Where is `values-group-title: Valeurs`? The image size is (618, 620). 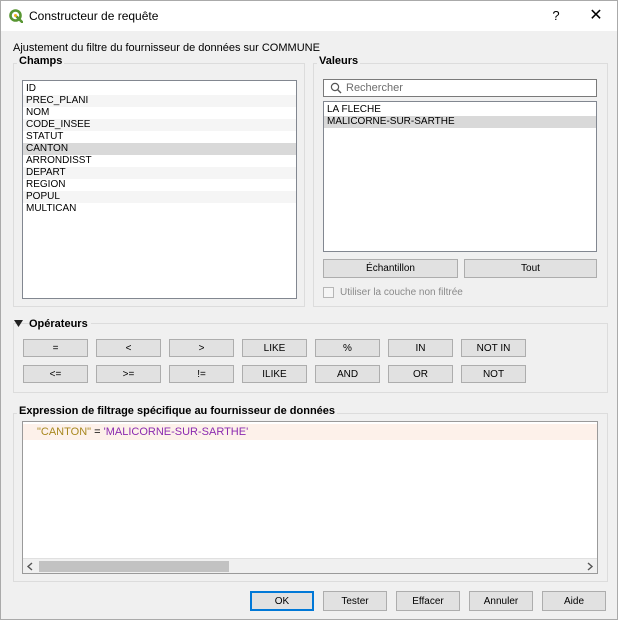 values-group-title: Valeurs is located at coordinates (339, 61).